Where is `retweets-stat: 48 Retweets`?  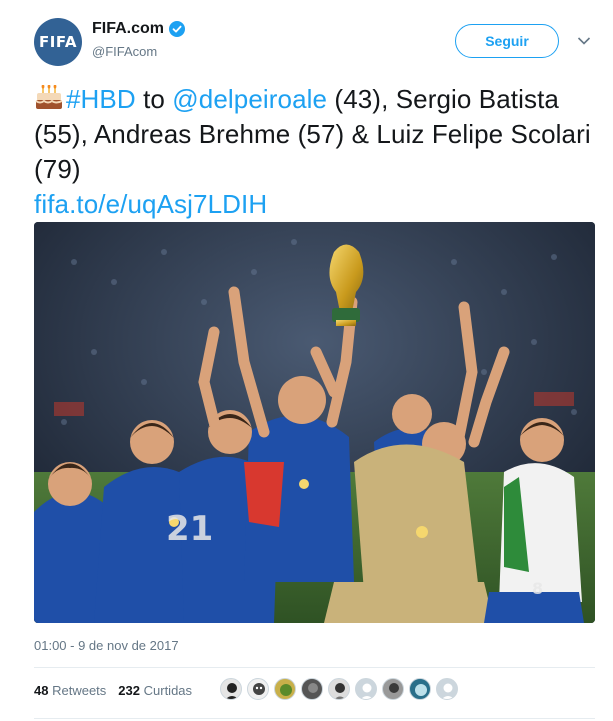 retweets-stat: 48 Retweets is located at coordinates (70, 690).